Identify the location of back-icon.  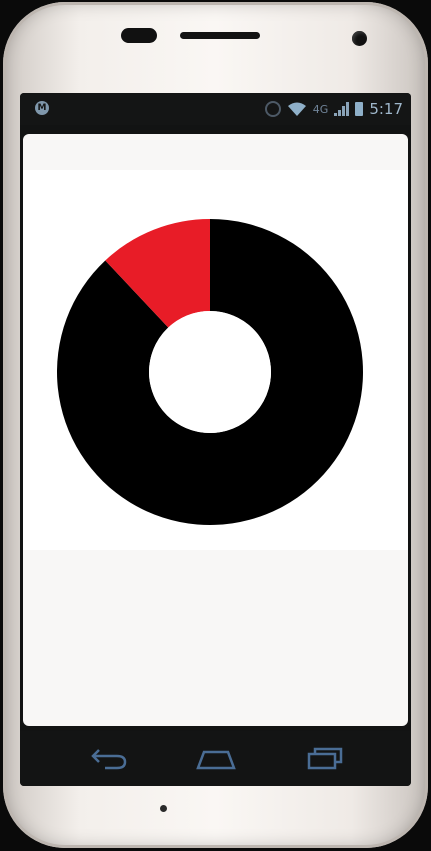
(109, 758).